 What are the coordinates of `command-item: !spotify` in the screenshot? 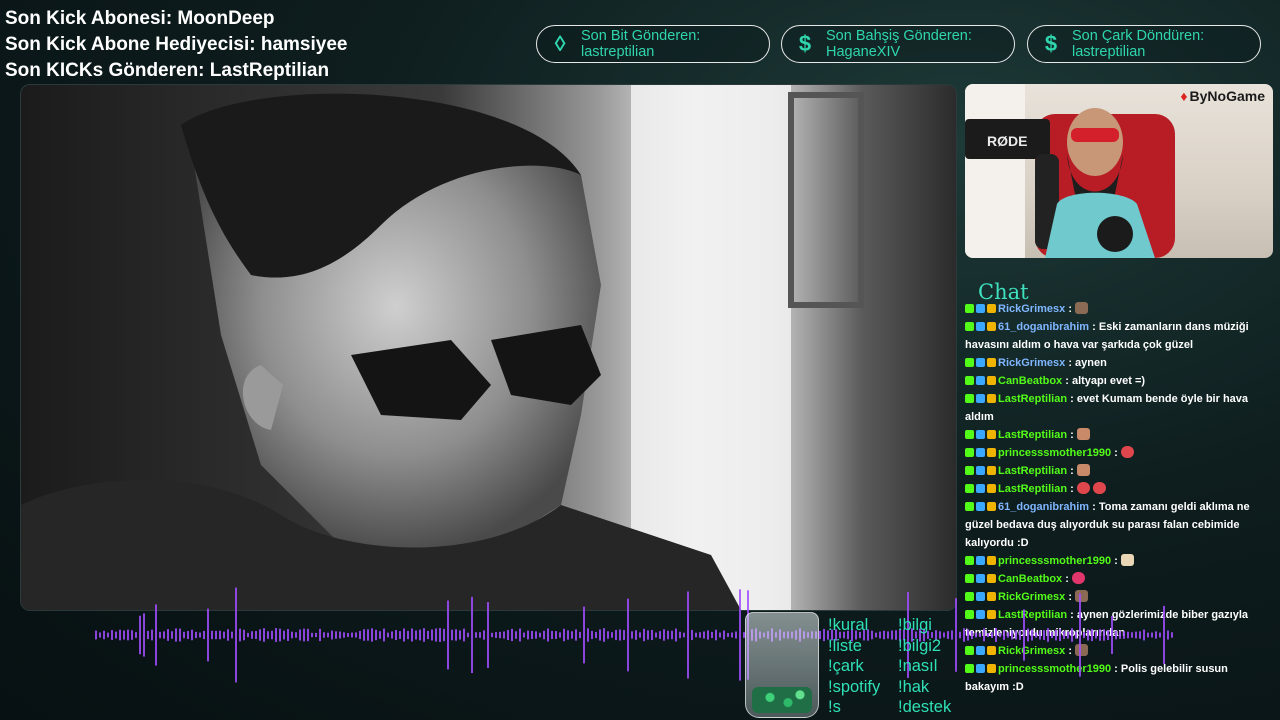 It's located at (854, 686).